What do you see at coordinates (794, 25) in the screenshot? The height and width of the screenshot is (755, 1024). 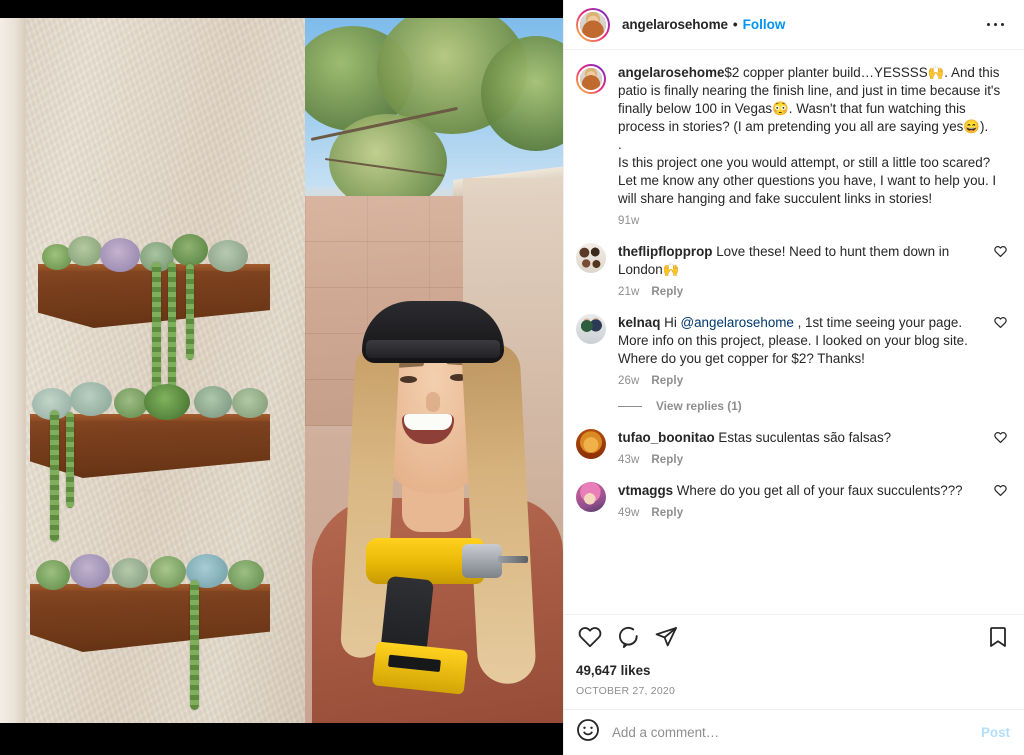 I see `post-header: angelarosehome • Follow` at bounding box center [794, 25].